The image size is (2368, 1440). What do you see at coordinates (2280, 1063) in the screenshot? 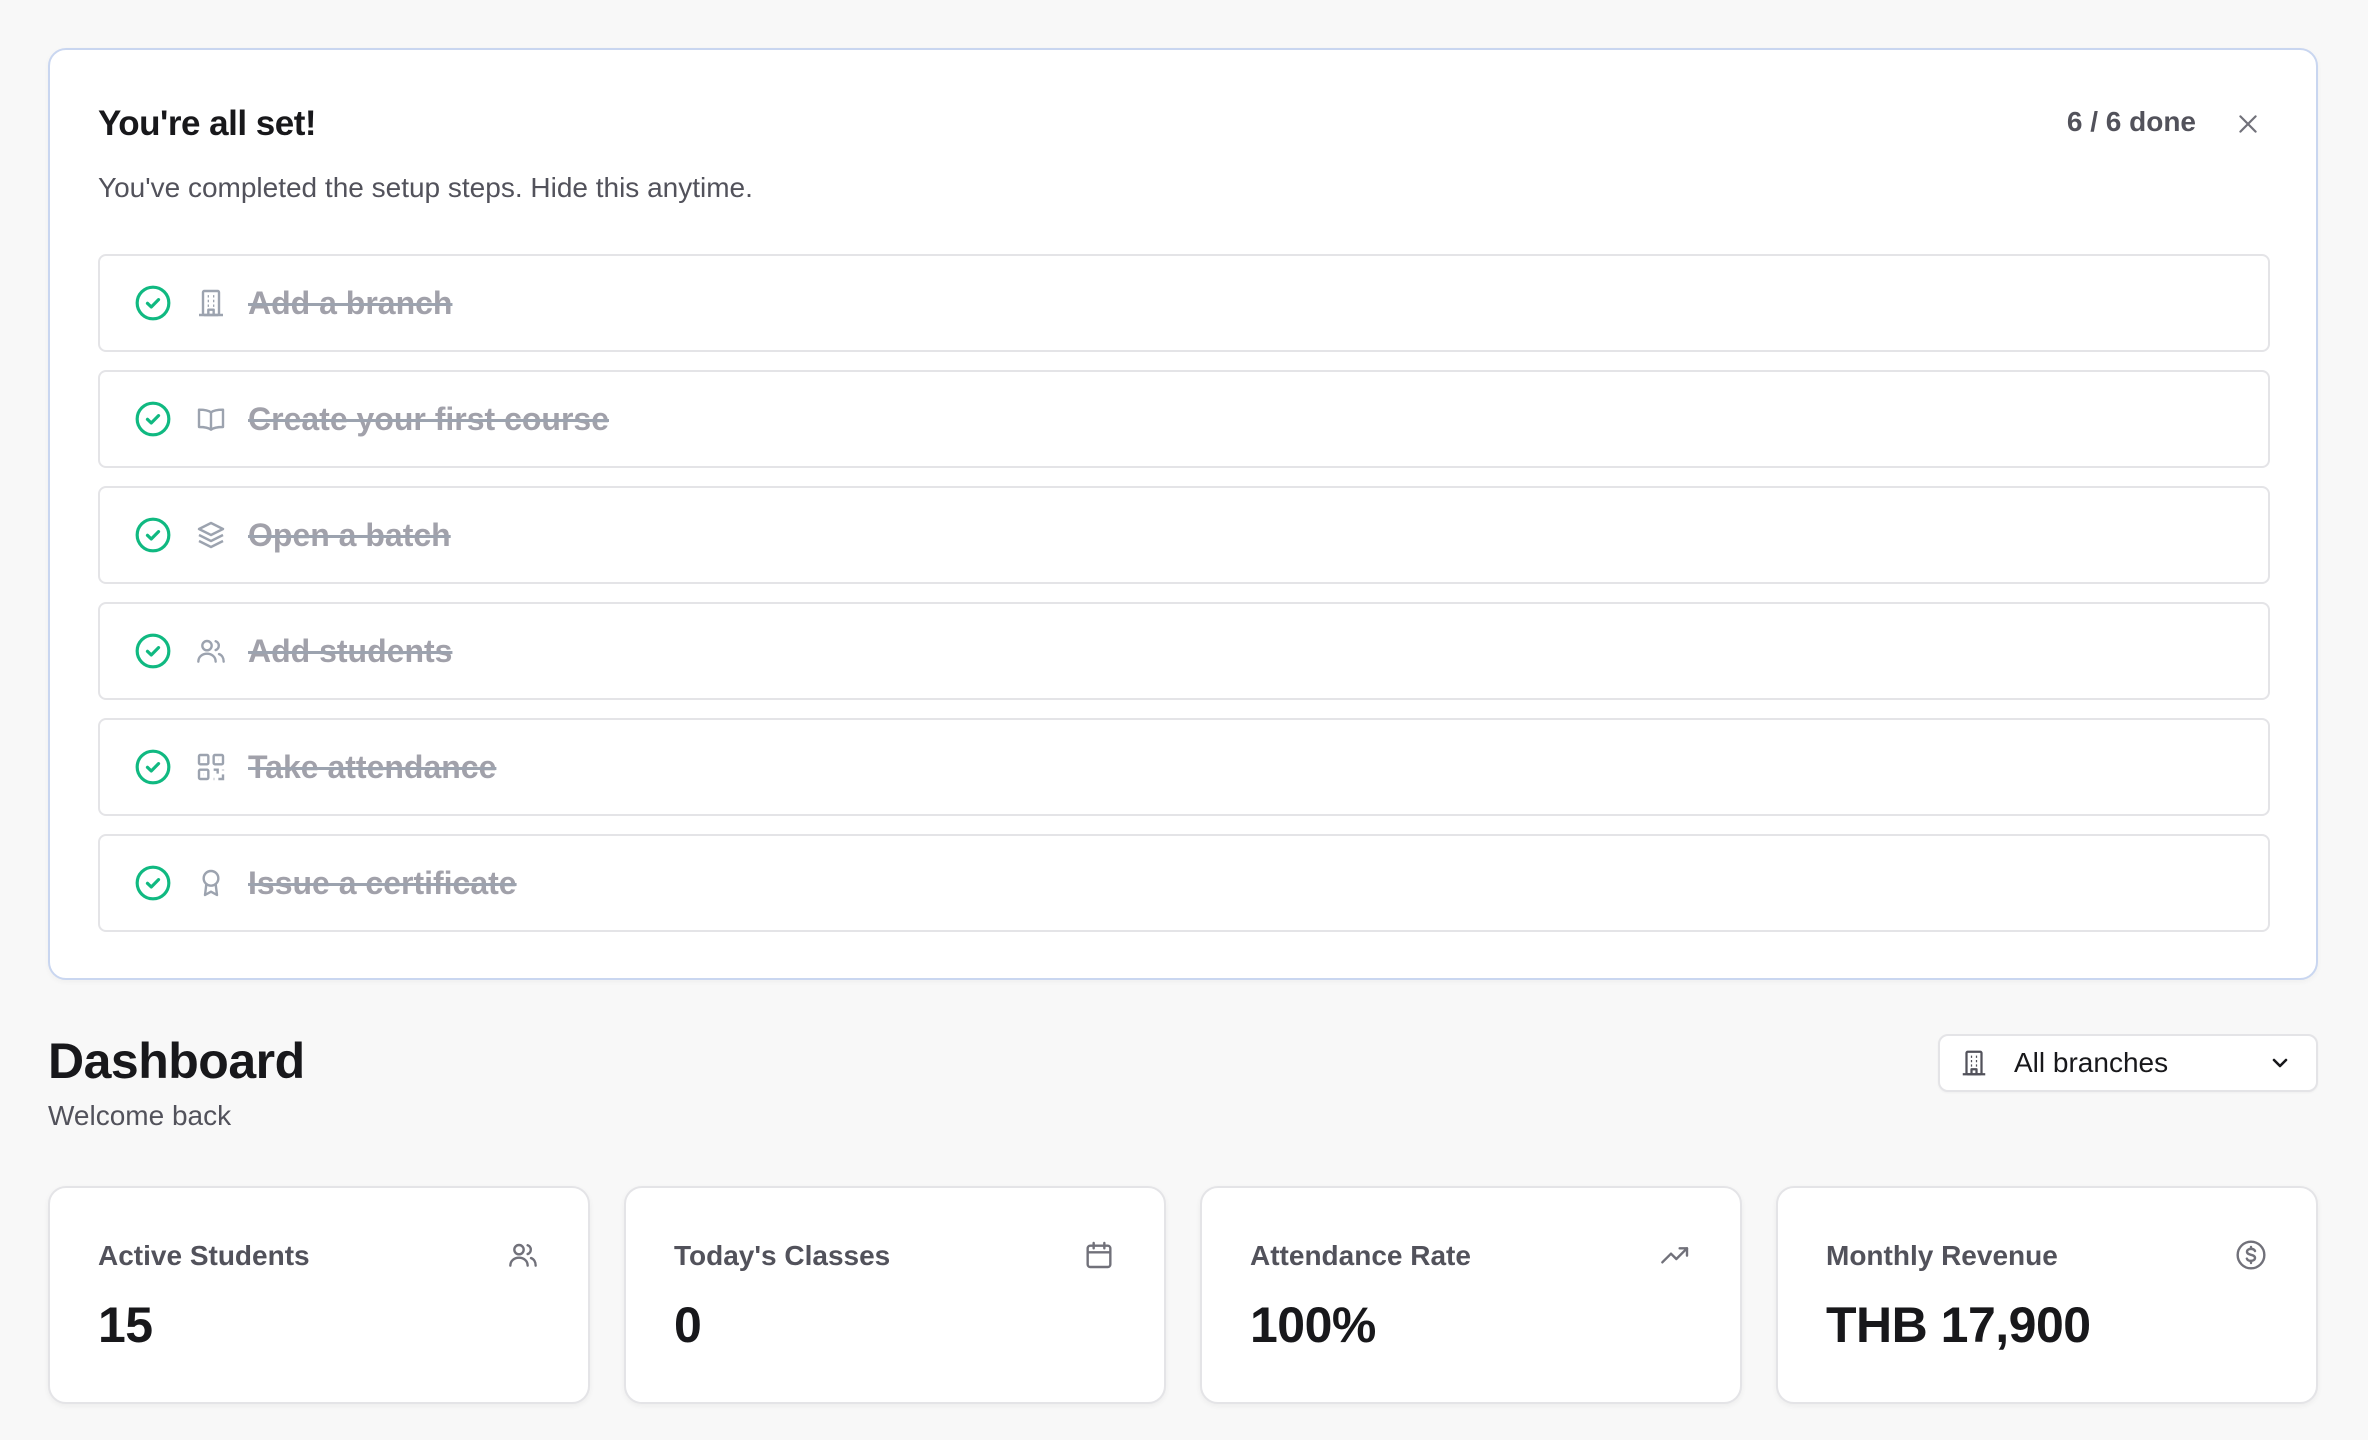
I see `chevron-down-icon` at bounding box center [2280, 1063].